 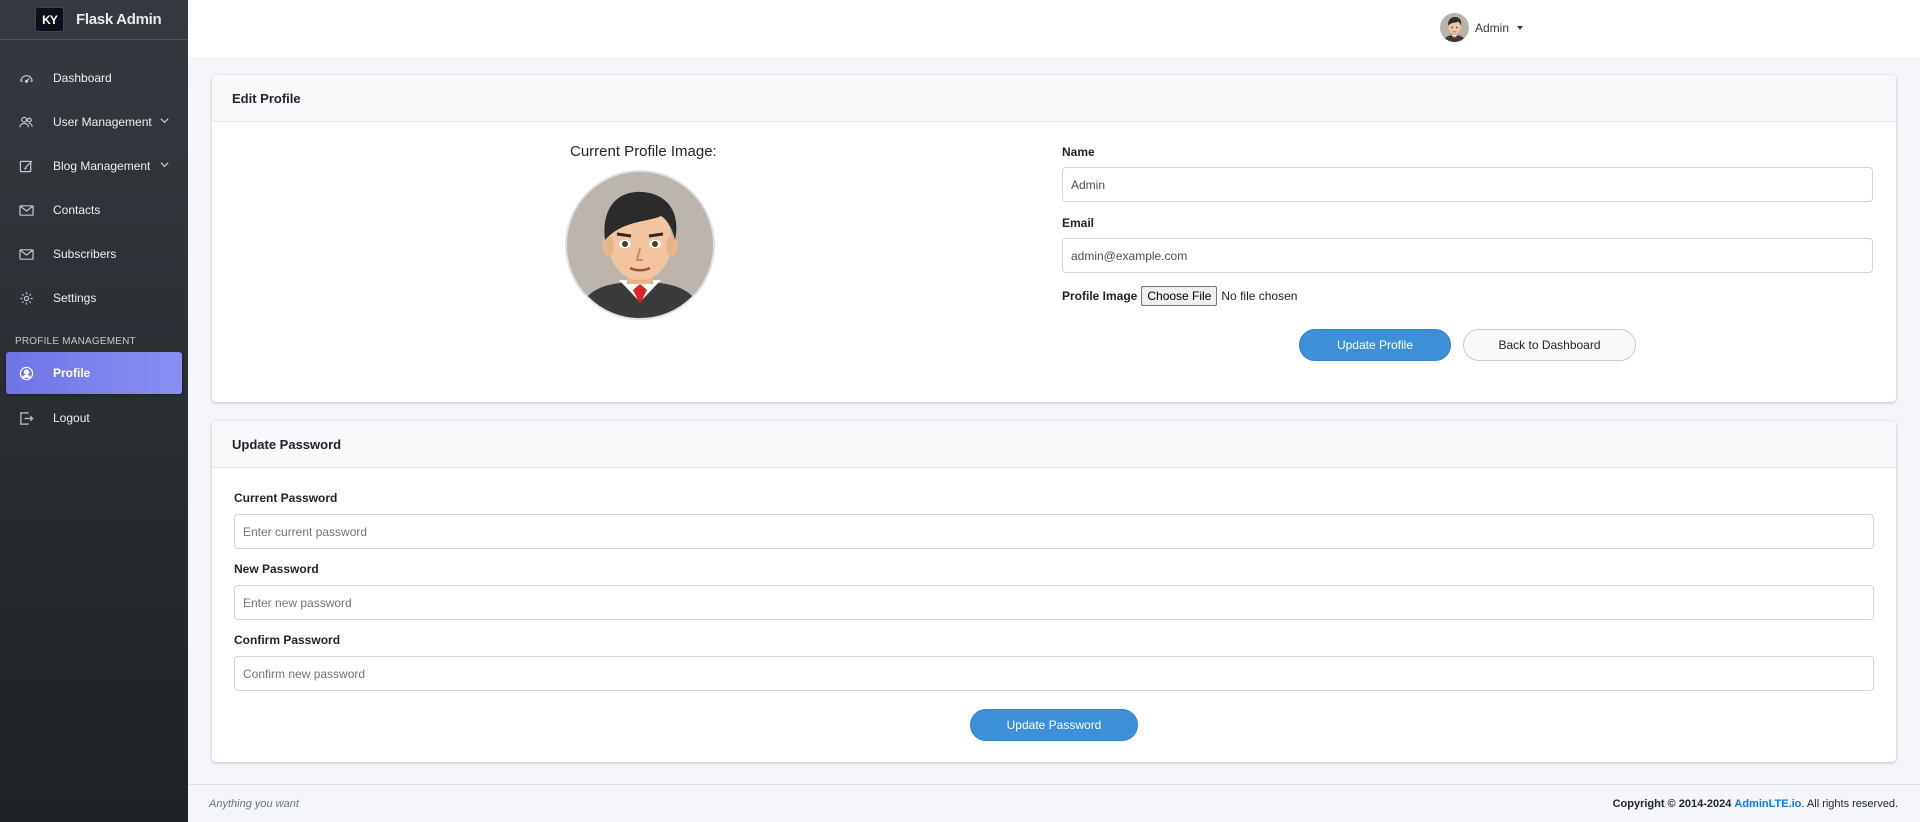 I want to click on sidebar-item-user-management: User Management, so click(x=94, y=122).